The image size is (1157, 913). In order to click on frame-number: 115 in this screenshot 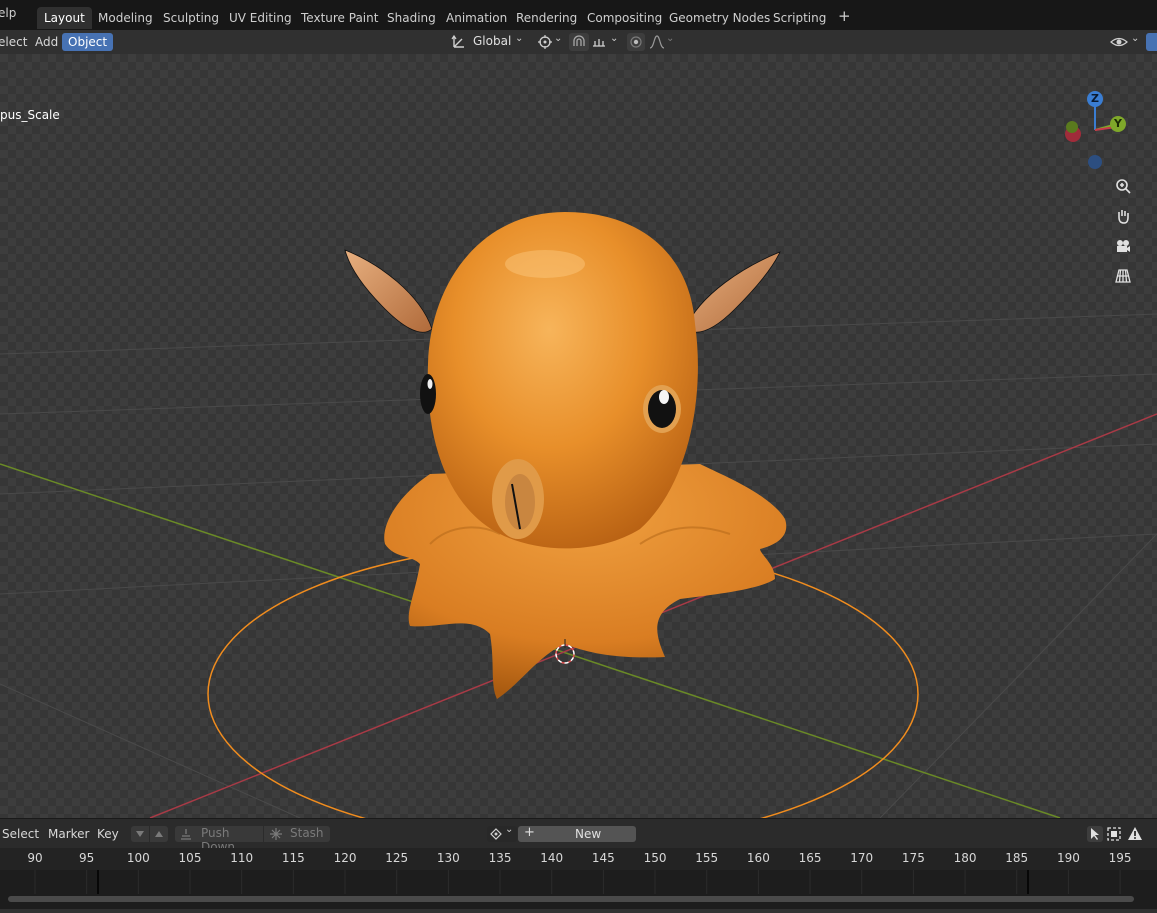, I will do `click(293, 858)`.